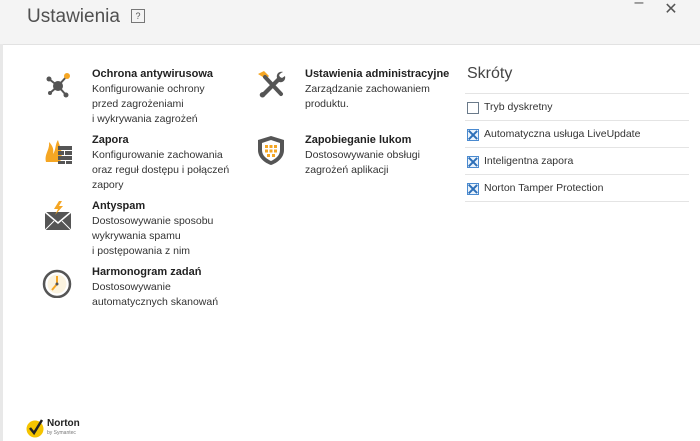 Image resolution: width=700 pixels, height=441 pixels. What do you see at coordinates (350, 22) in the screenshot?
I see `title-bar: Ustawienia ? – ✕` at bounding box center [350, 22].